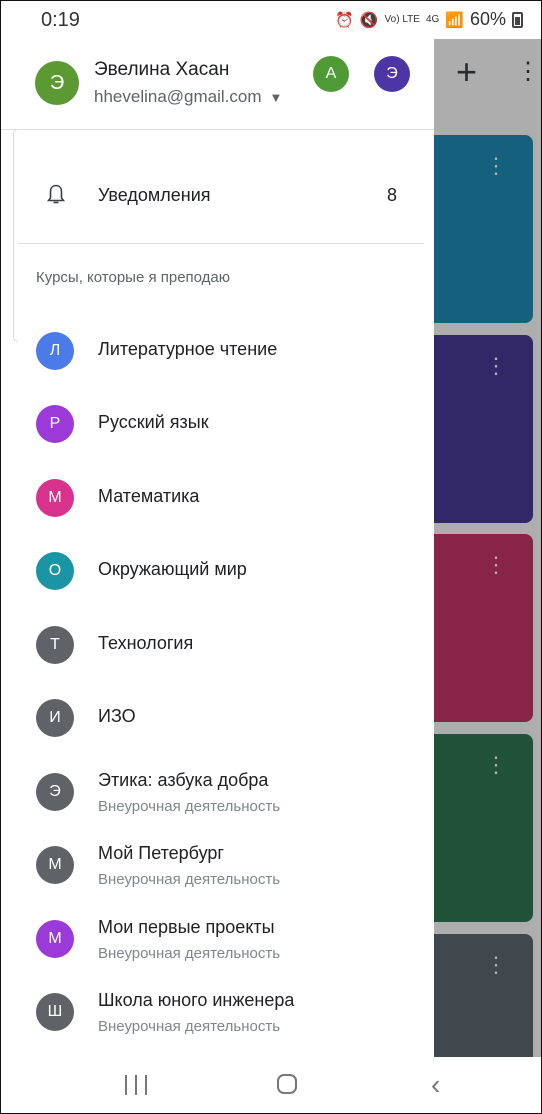  Describe the element at coordinates (271, 1085) in the screenshot. I see `system-nav-bar: ‹` at that location.